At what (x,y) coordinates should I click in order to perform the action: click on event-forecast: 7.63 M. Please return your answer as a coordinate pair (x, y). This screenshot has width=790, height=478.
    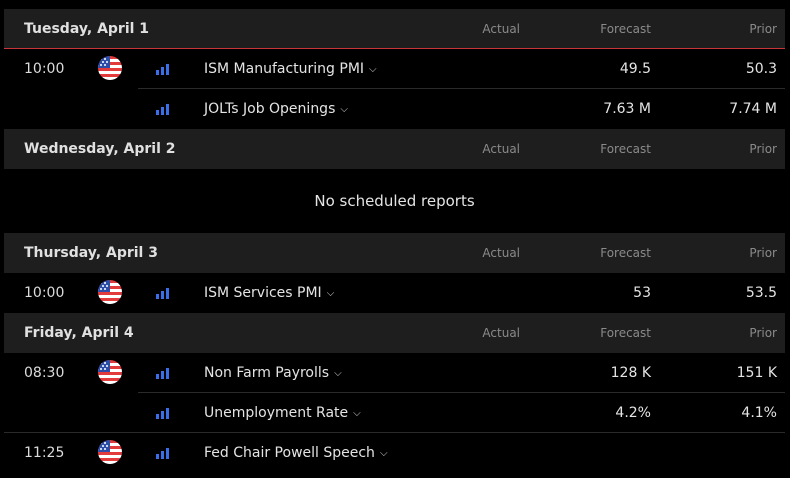
    Looking at the image, I should click on (627, 109).